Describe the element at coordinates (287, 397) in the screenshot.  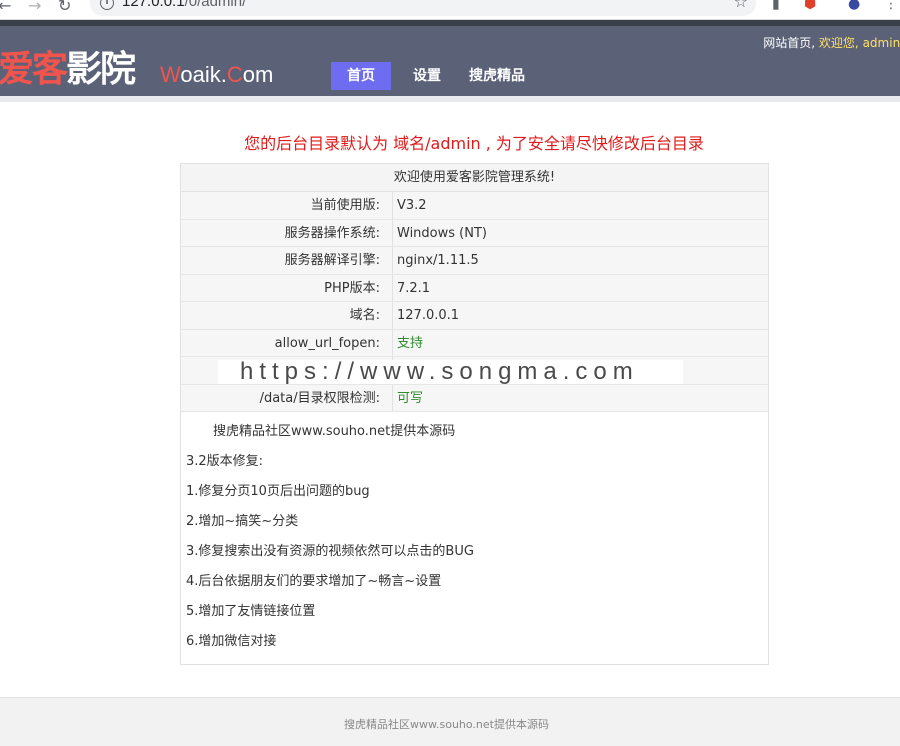
I see `row-label: /data/目录权限检测:` at that location.